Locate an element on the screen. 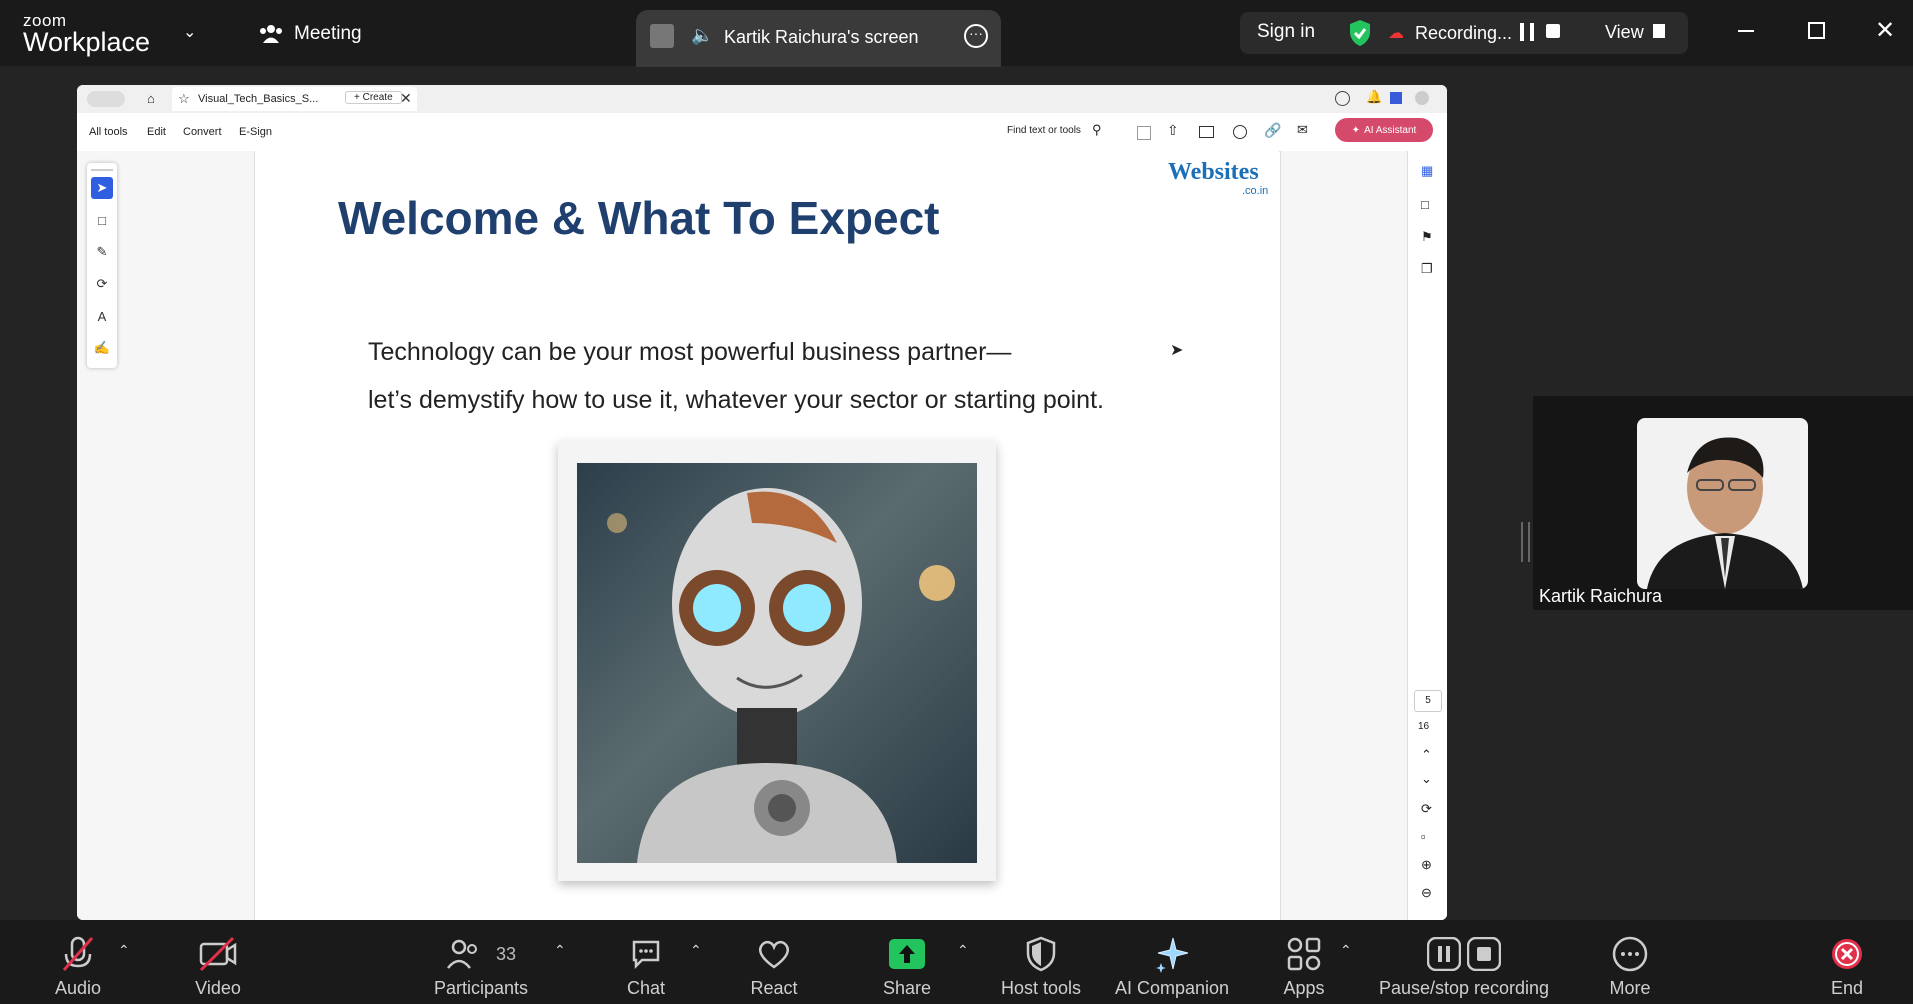 The image size is (1913, 1004). video-label: Video is located at coordinates (218, 988).